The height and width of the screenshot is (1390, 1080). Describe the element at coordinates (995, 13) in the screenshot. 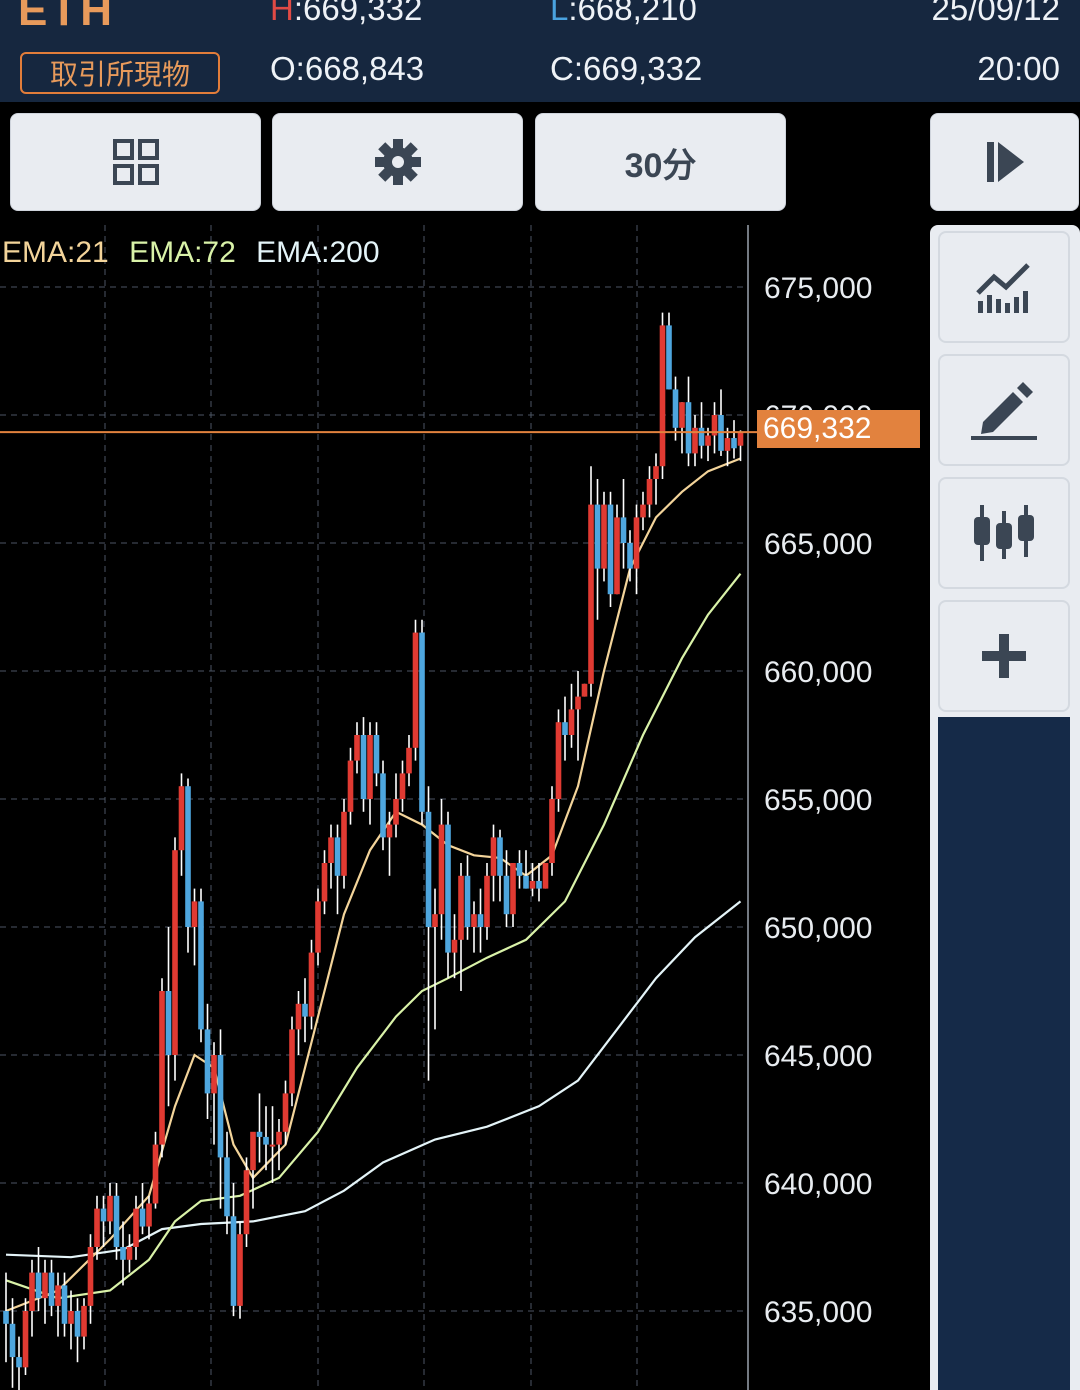

I see `date-text: 25/09/12` at that location.